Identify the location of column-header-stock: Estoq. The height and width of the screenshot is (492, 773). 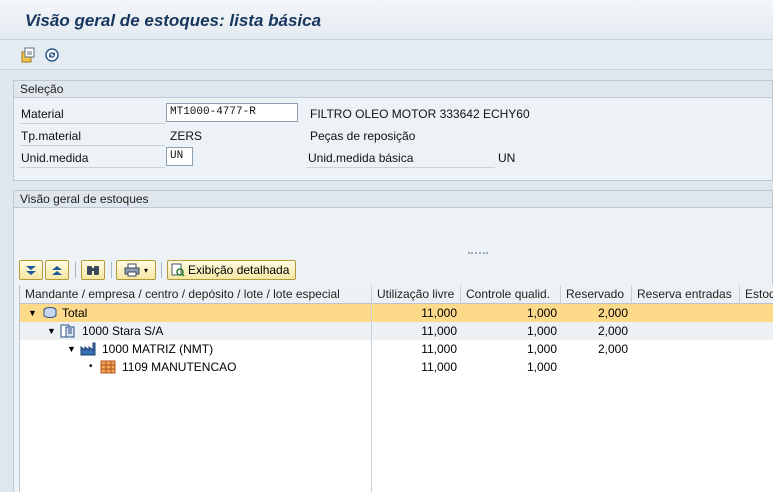
(756, 294).